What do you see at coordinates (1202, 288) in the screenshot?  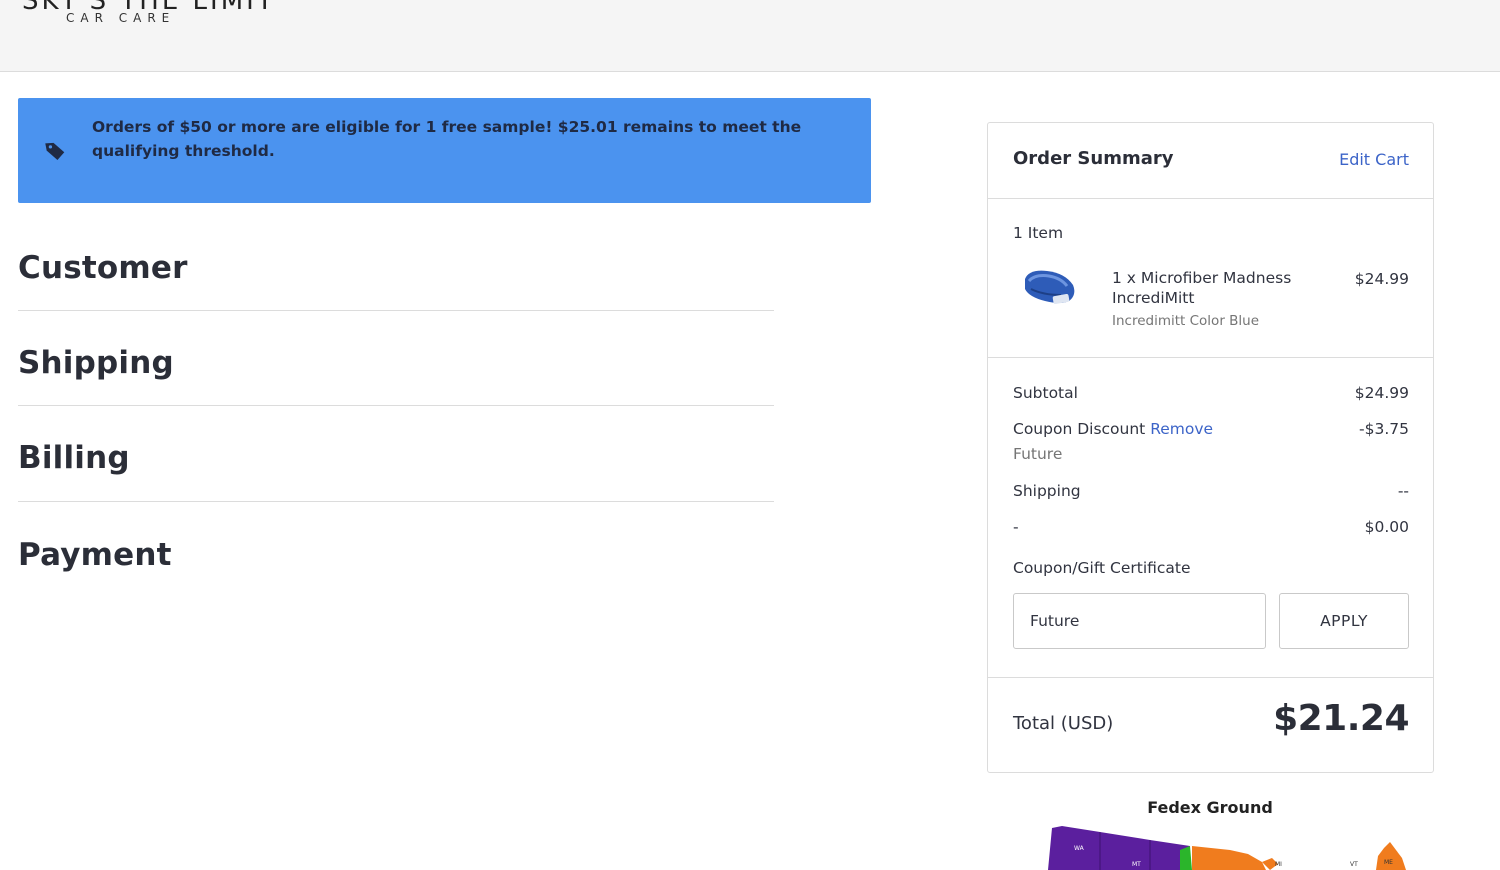 I see `item-name: 1 x Microfiber Madness IncrediMitt` at bounding box center [1202, 288].